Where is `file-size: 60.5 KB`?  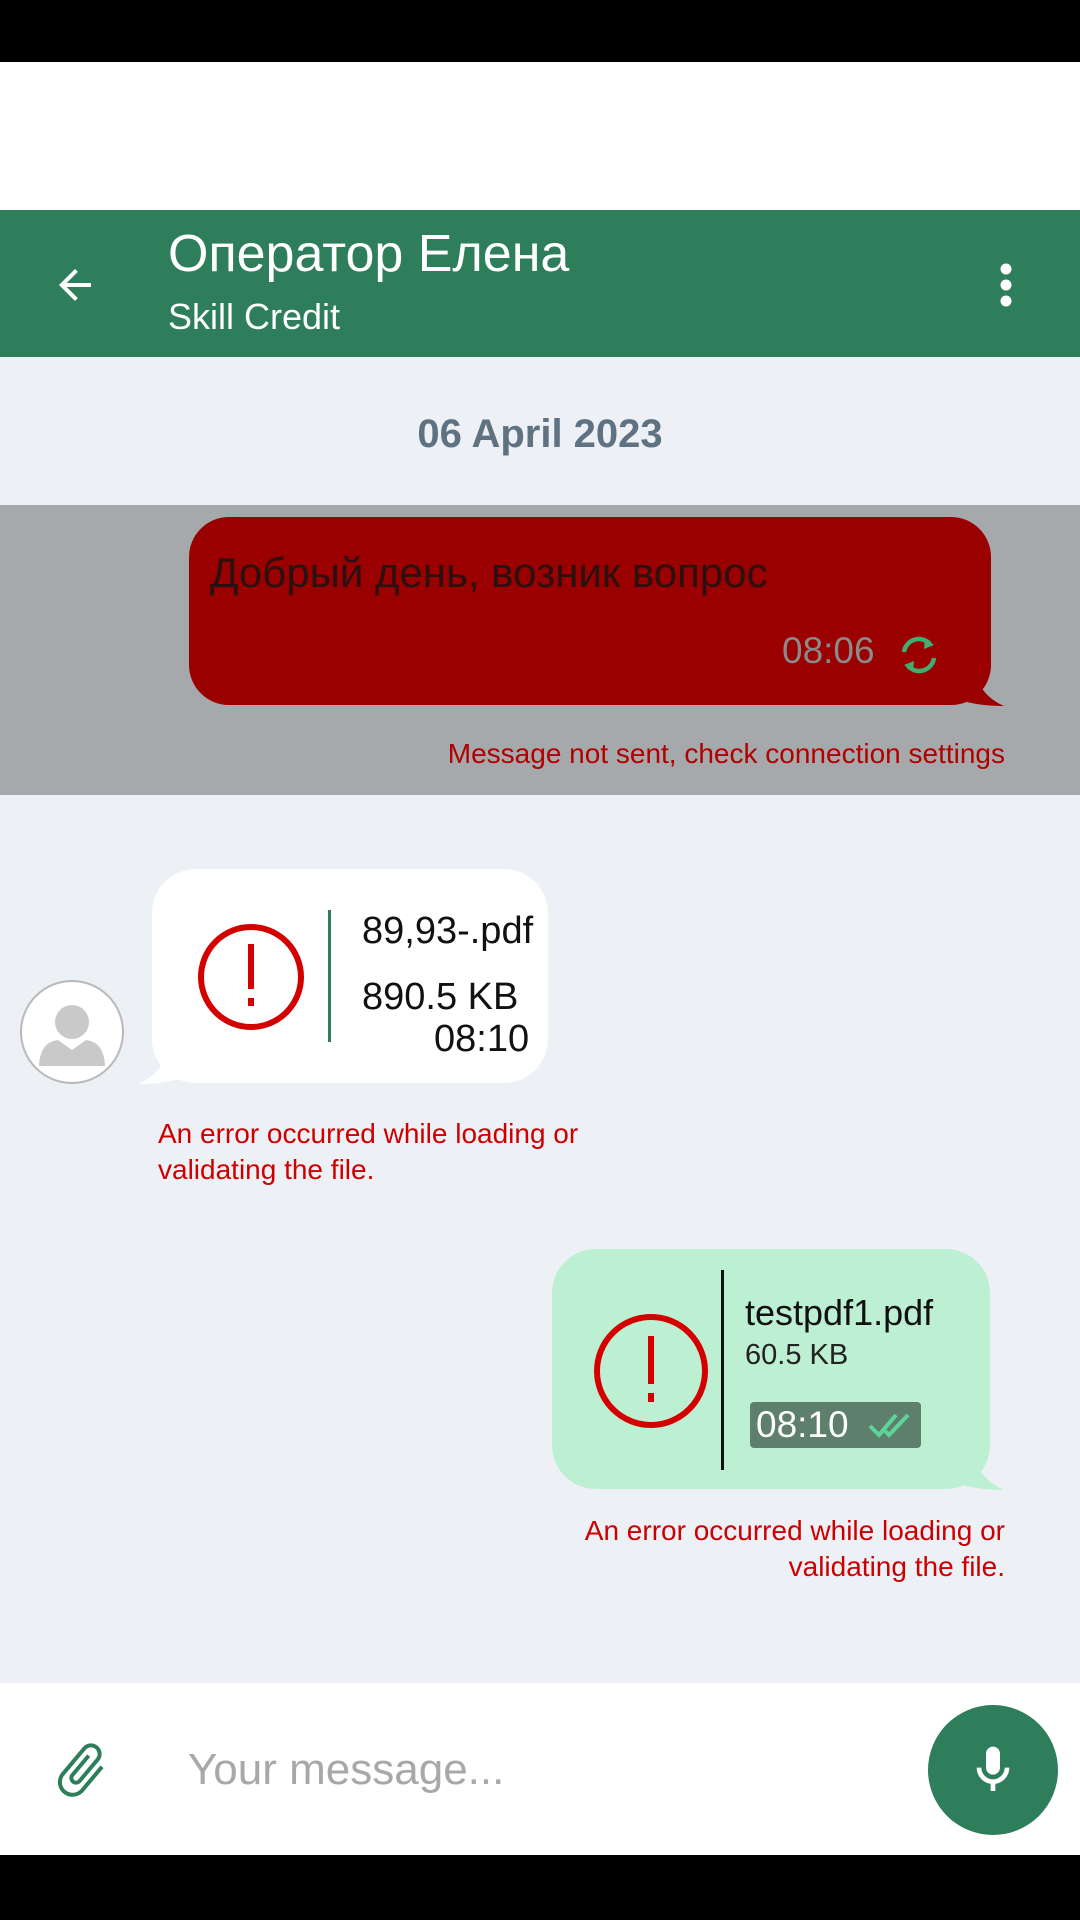 file-size: 60.5 KB is located at coordinates (797, 1355).